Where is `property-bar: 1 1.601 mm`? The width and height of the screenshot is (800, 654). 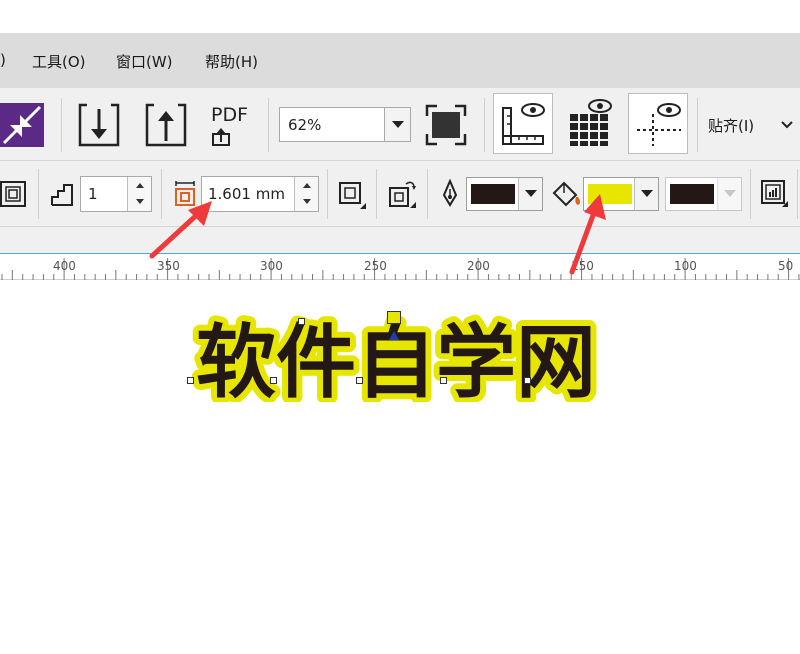 property-bar: 1 1.601 mm is located at coordinates (400, 194).